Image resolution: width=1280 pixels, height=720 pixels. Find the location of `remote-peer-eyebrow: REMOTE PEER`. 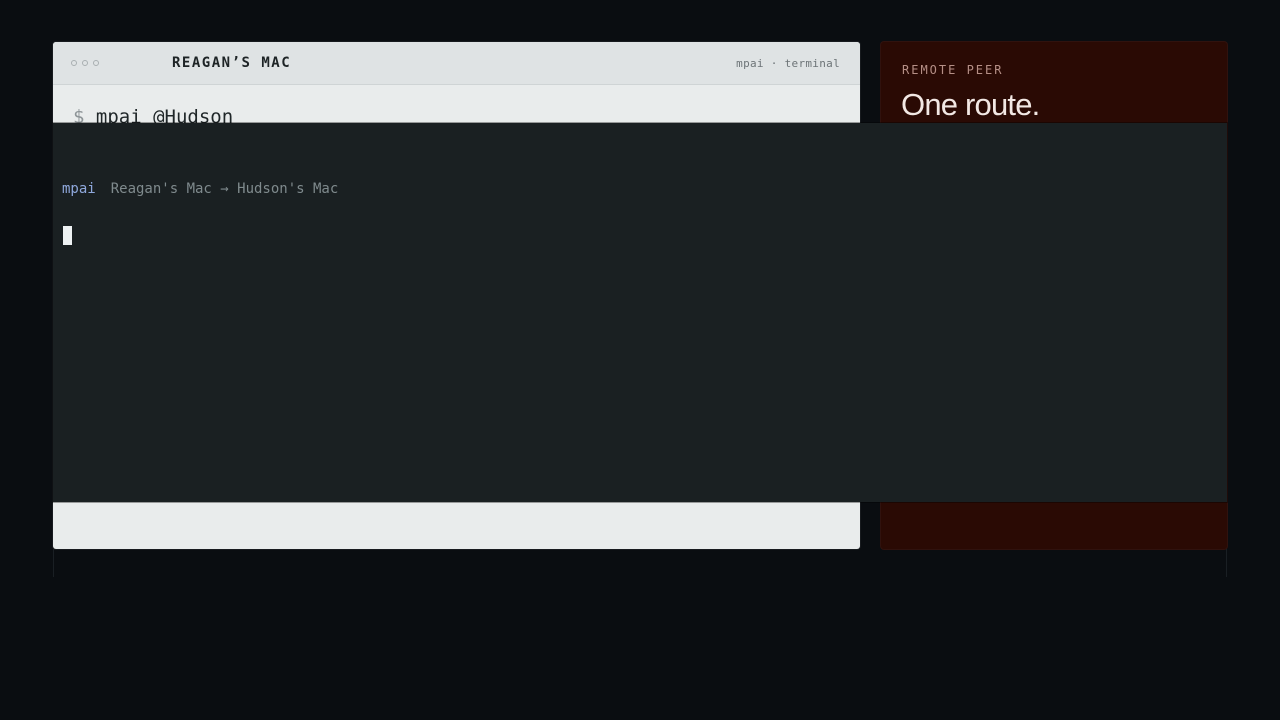

remote-peer-eyebrow: REMOTE PEER is located at coordinates (953, 70).